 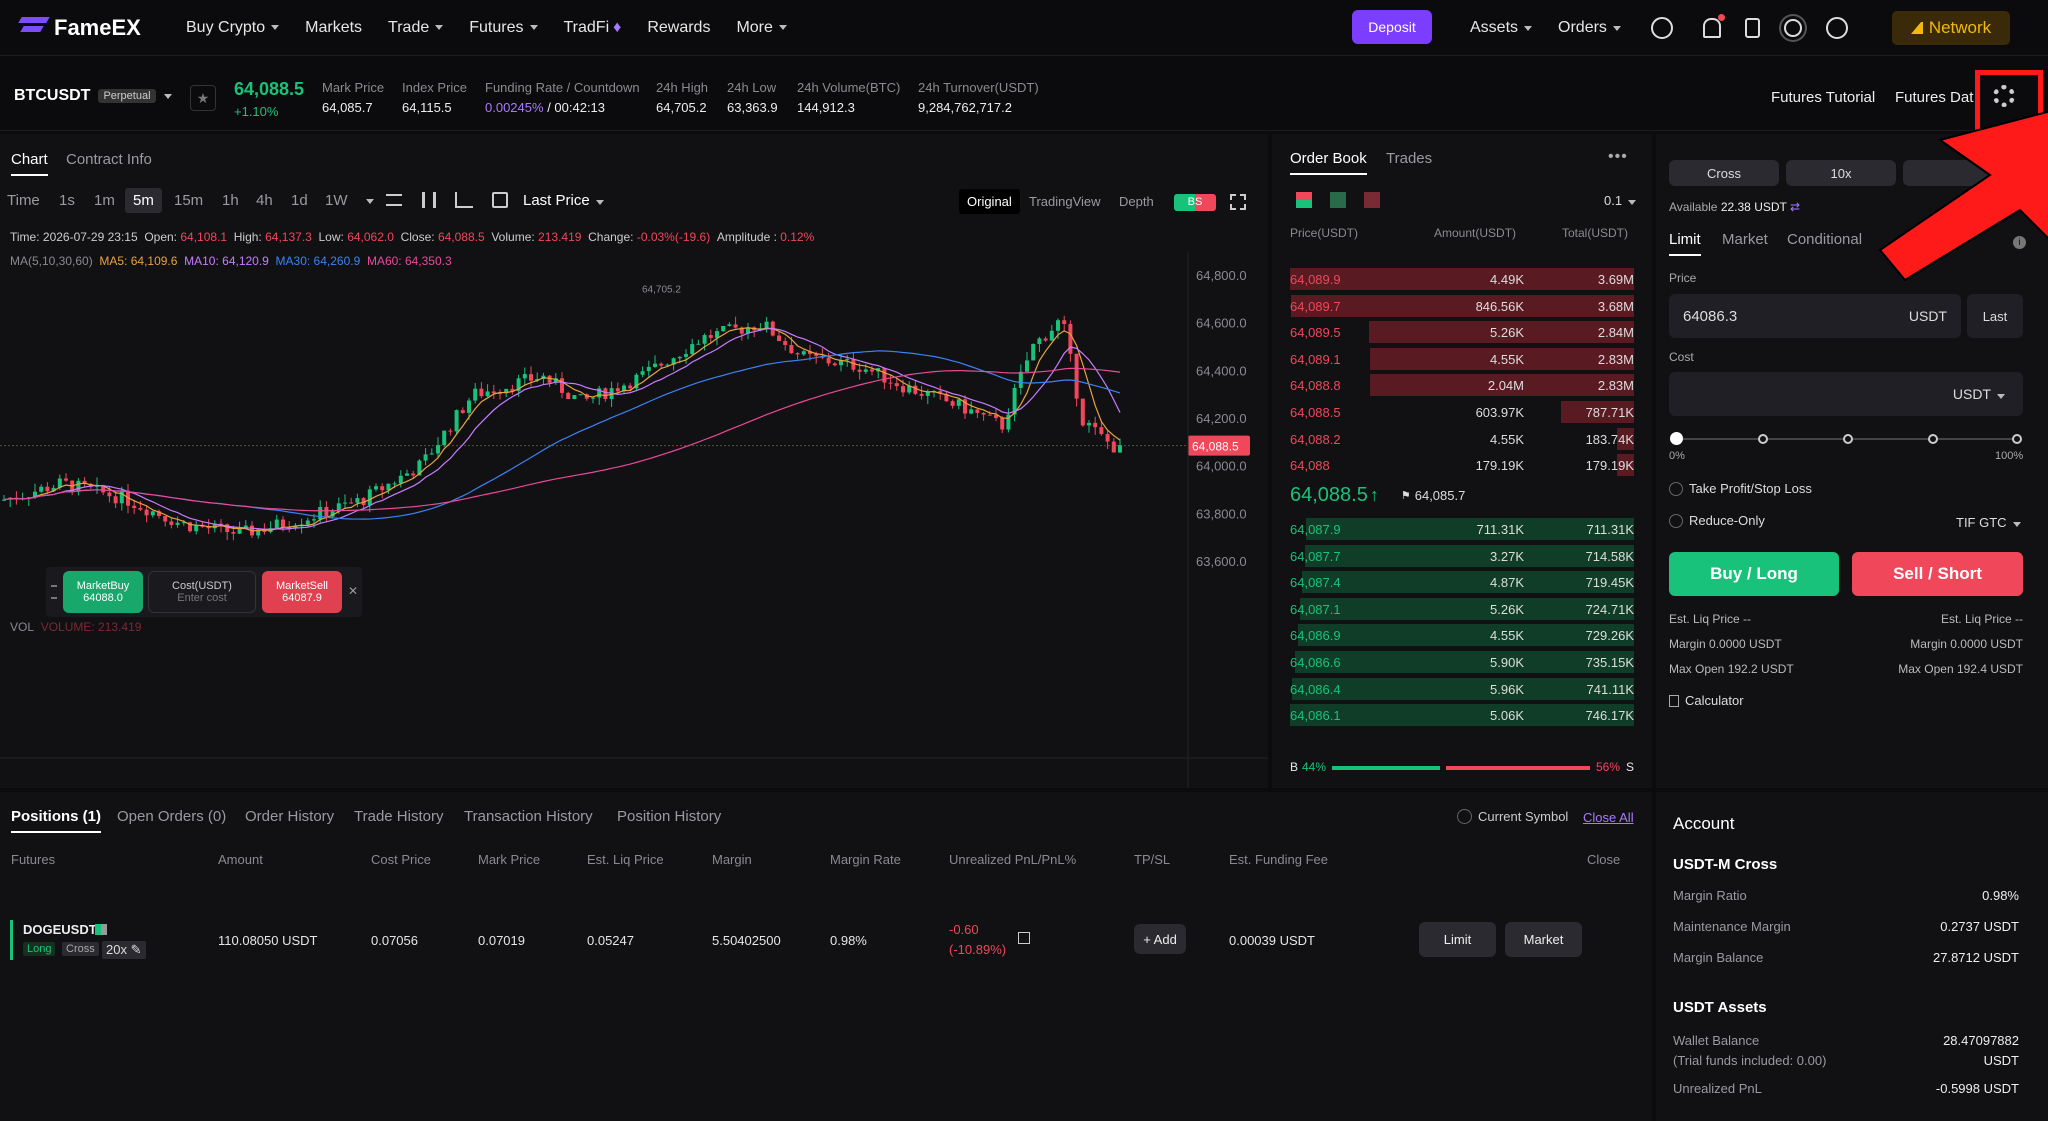 What do you see at coordinates (1740, 488) in the screenshot?
I see `tpsl-checkbox: Take Profit/Stop Loss` at bounding box center [1740, 488].